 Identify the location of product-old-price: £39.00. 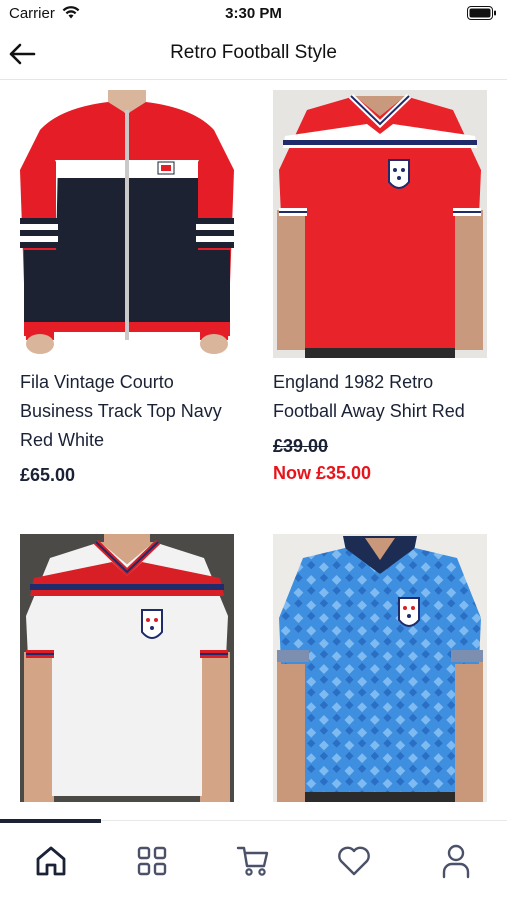
(301, 446).